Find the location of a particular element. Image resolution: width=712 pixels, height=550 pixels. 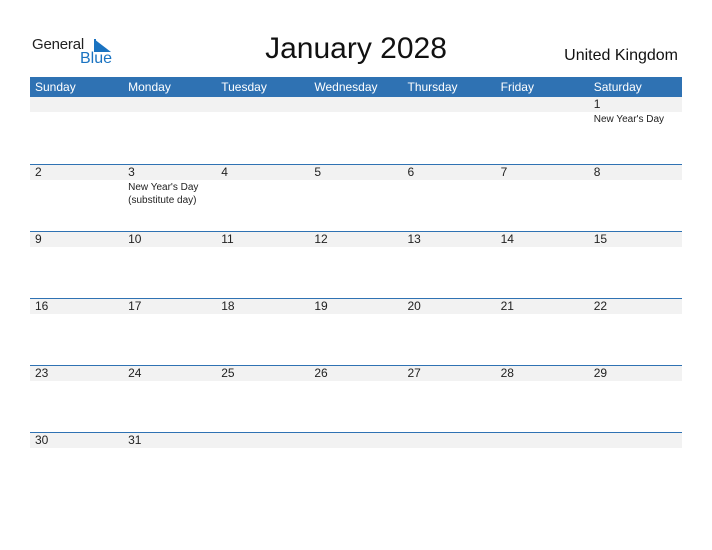

day-number: 26 is located at coordinates (321, 373).